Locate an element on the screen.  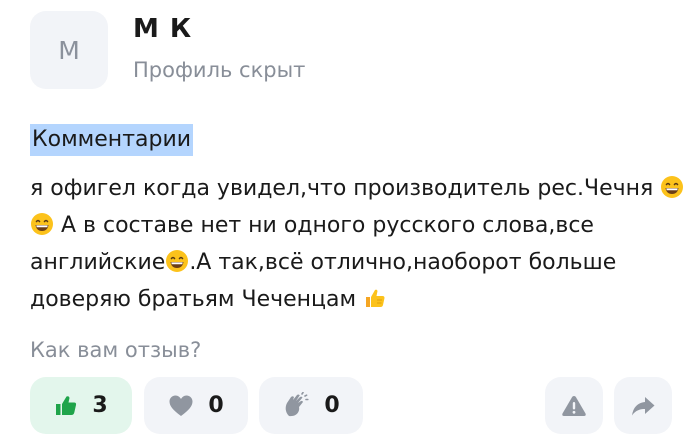
like-reaction-button: 3 is located at coordinates (81, 405).